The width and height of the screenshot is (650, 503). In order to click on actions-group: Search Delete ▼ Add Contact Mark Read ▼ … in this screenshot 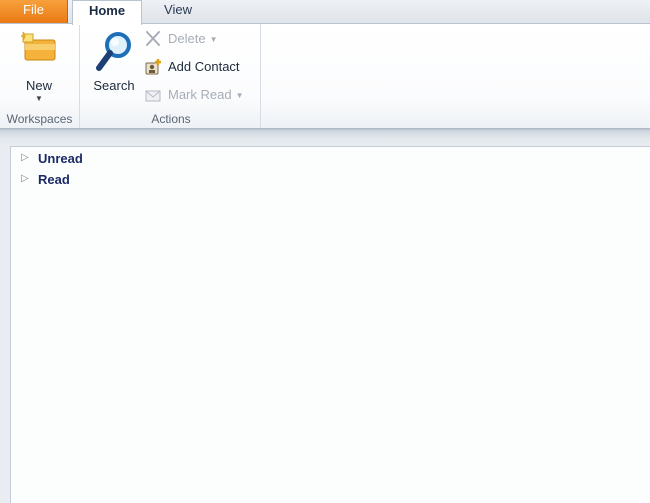, I will do `click(171, 76)`.